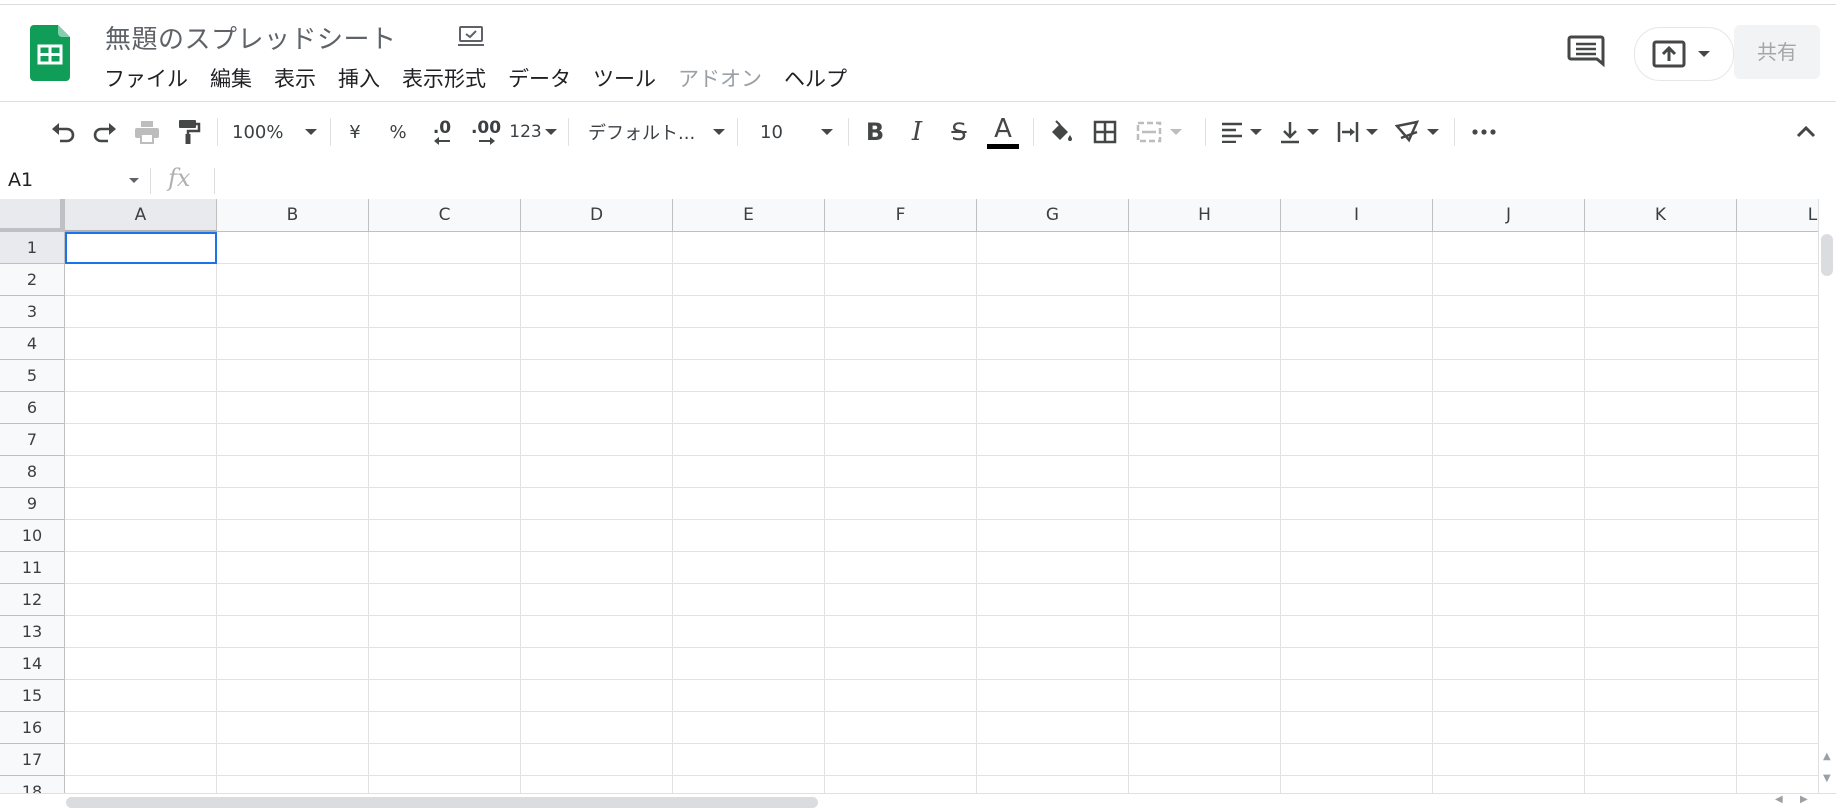  What do you see at coordinates (32, 600) in the screenshot?
I see `row-header-12: 12` at bounding box center [32, 600].